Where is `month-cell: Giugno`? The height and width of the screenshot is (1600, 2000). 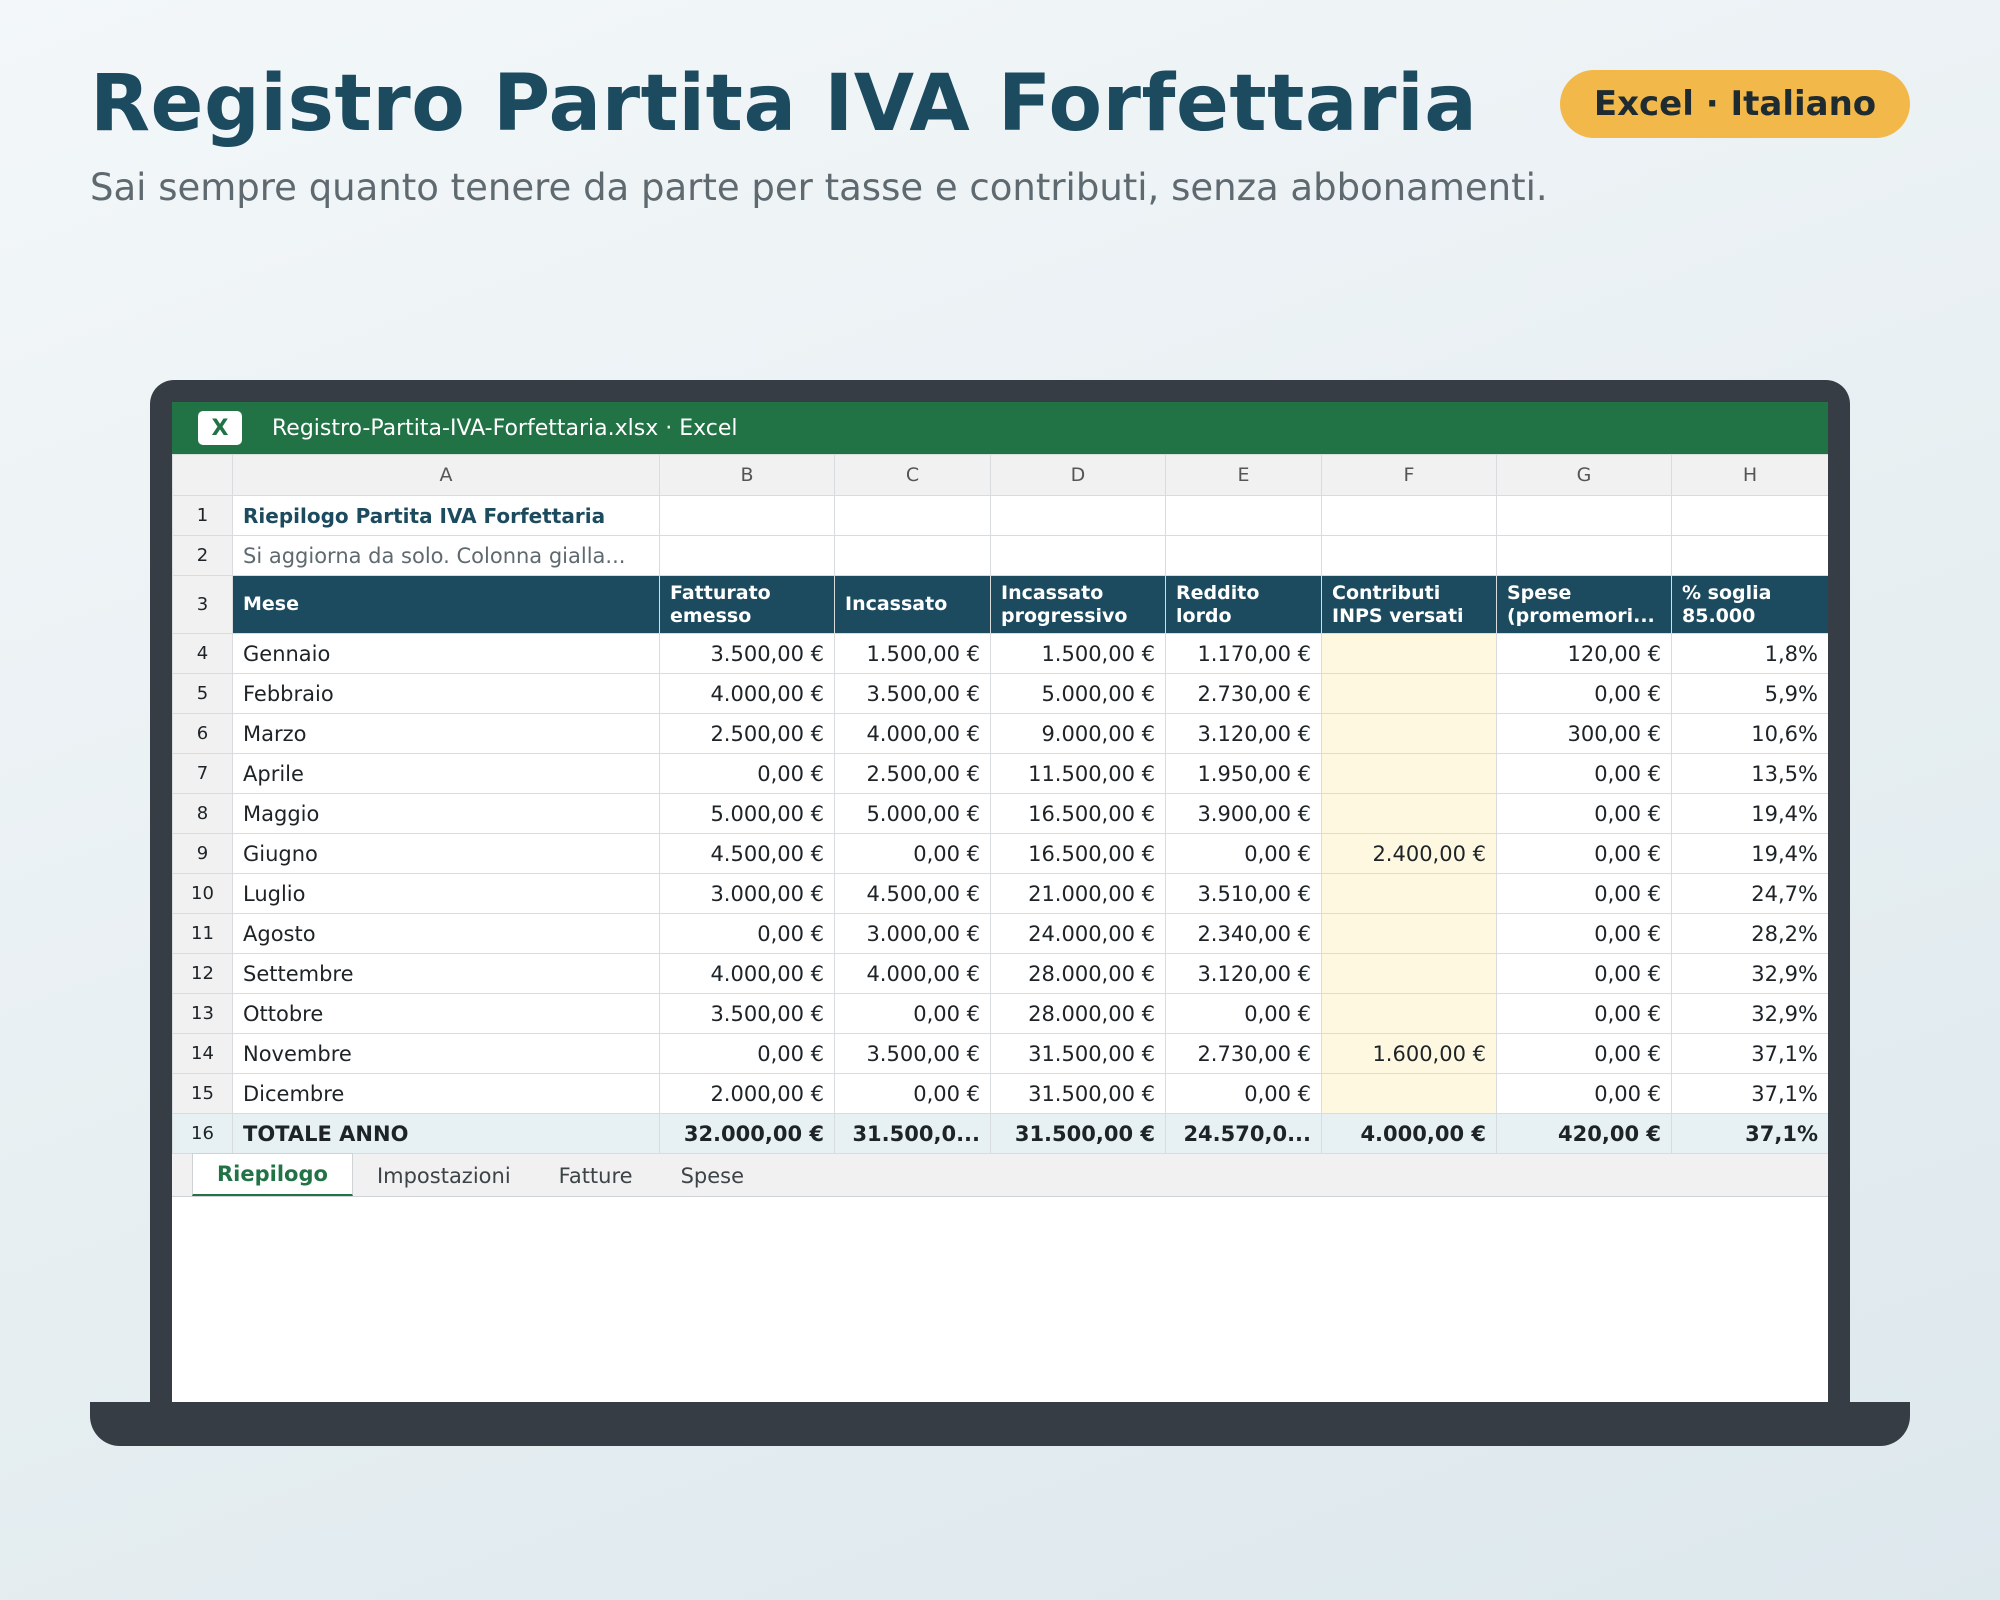 month-cell: Giugno is located at coordinates (446, 853).